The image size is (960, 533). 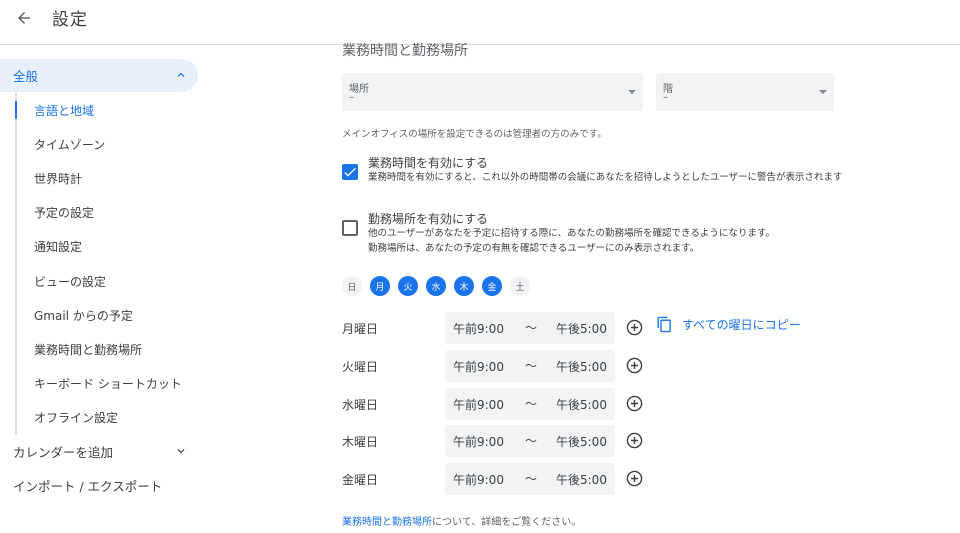 I want to click on day-toggle-wednesday: 水, so click(x=436, y=286).